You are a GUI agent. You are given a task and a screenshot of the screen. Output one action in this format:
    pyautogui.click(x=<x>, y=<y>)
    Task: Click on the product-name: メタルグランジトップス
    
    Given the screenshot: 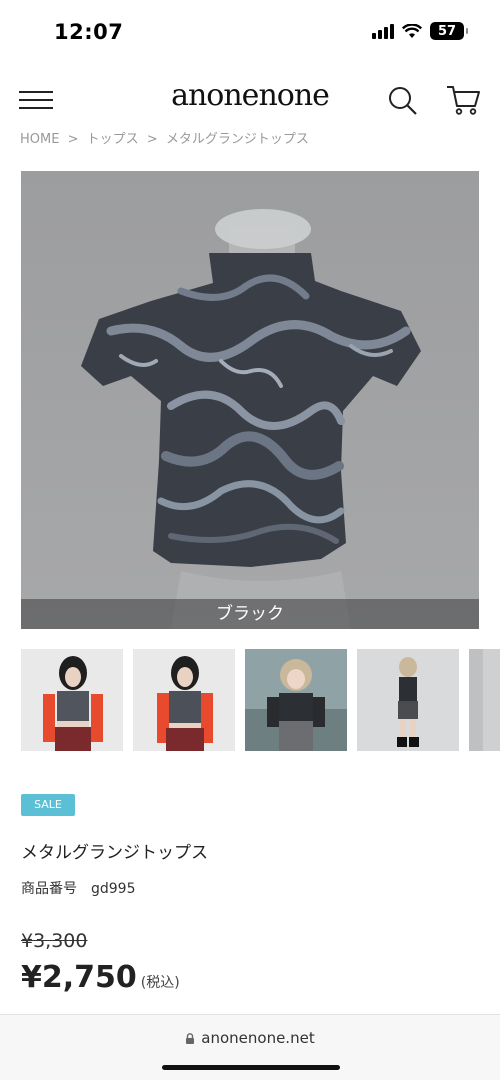 What is the action you would take?
    pyautogui.click(x=114, y=853)
    